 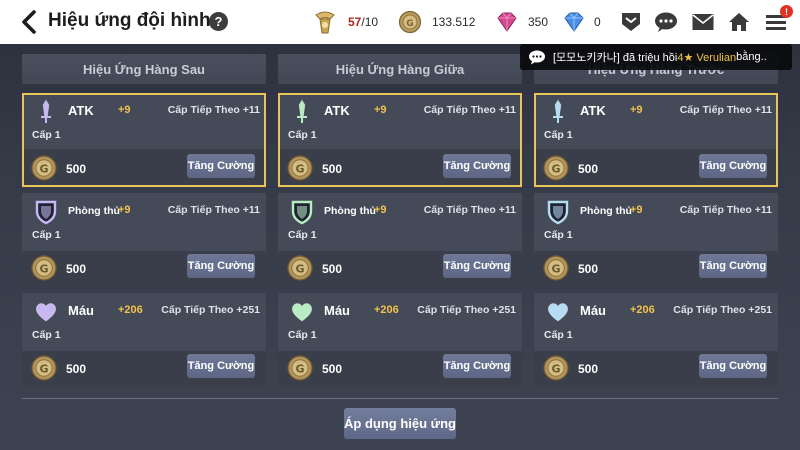 I want to click on chat-bubble-icon, so click(x=537, y=57).